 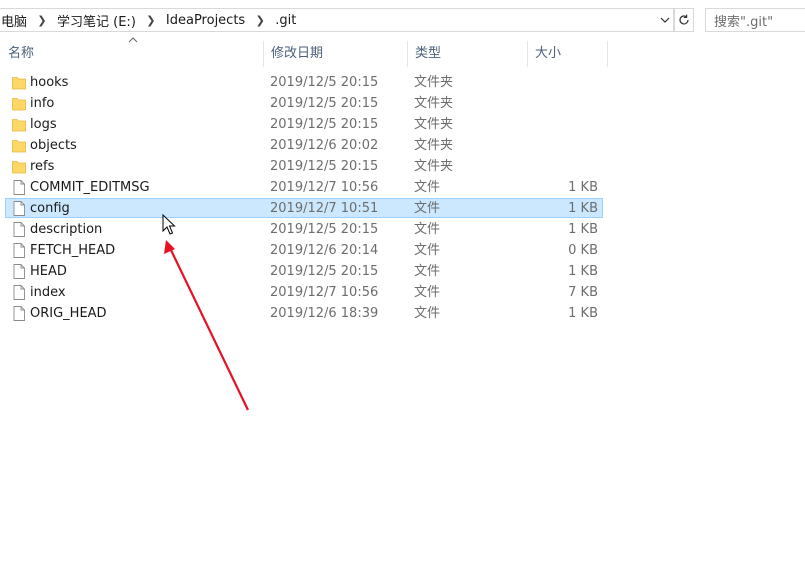 What do you see at coordinates (744, 22) in the screenshot?
I see `search-placeholder: 搜索".git"` at bounding box center [744, 22].